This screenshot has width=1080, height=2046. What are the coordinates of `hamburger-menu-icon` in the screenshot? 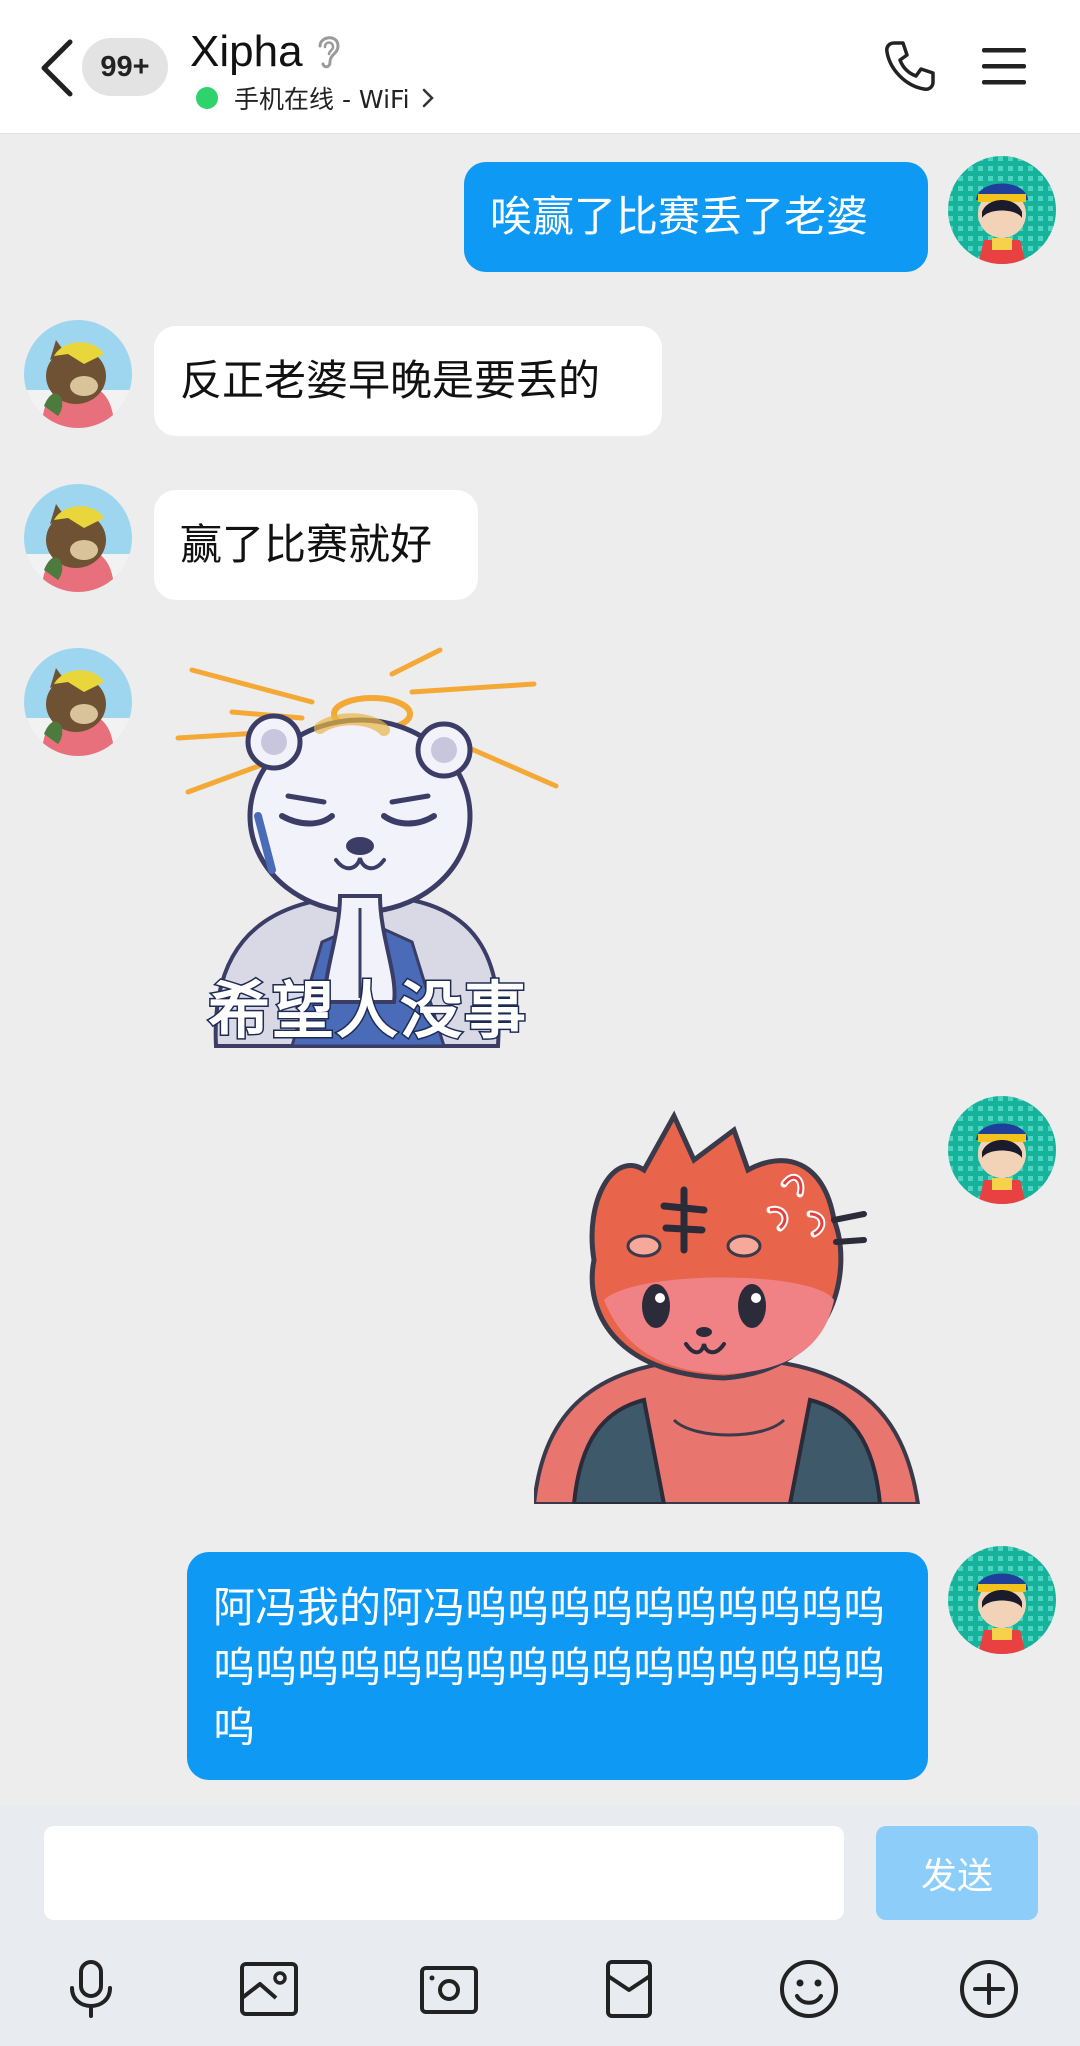 It's located at (1004, 66).